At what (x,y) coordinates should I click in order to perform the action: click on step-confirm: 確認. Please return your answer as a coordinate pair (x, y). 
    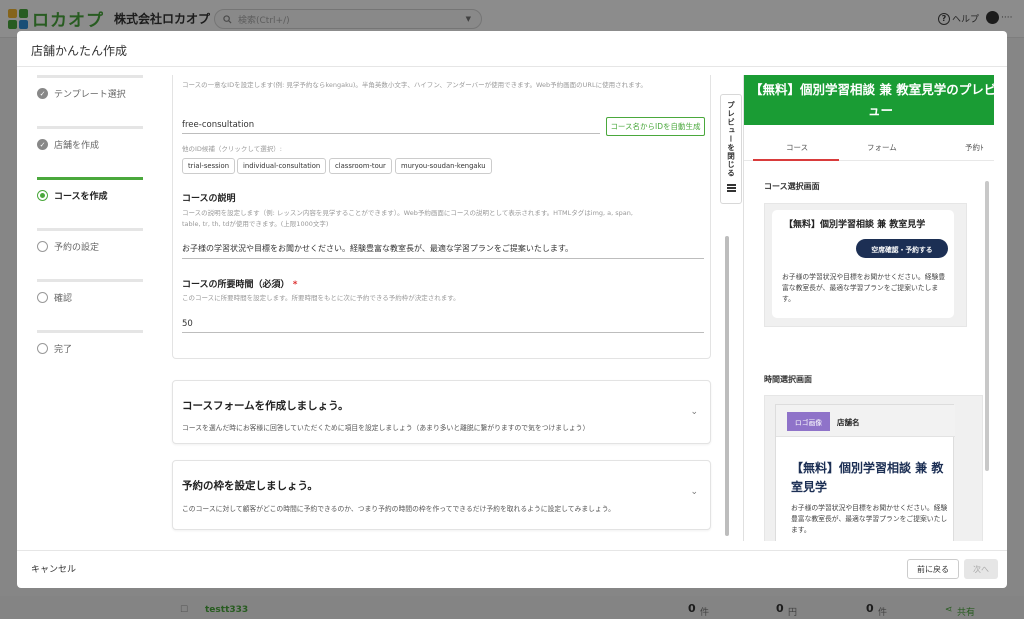
    Looking at the image, I should click on (99, 304).